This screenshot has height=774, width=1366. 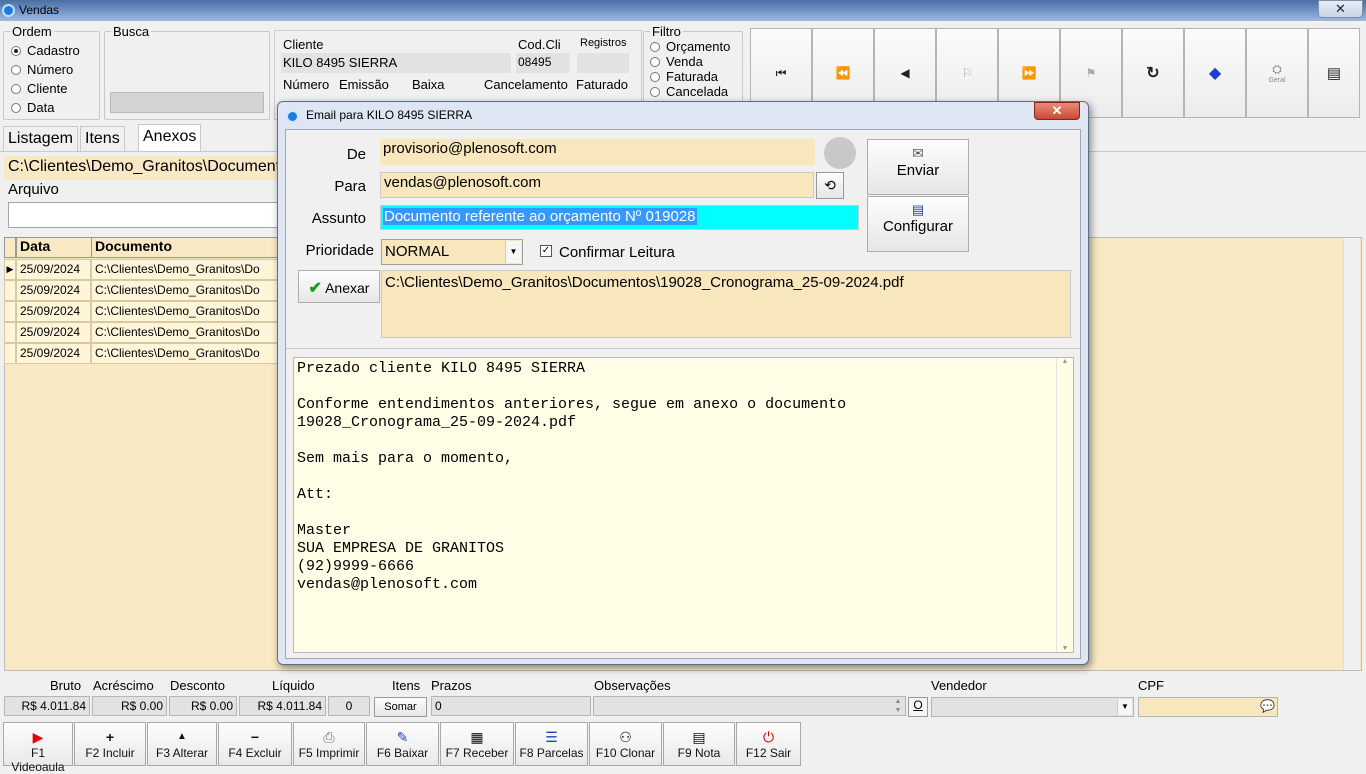 I want to click on config-card-icon: ▤, so click(x=918, y=209).